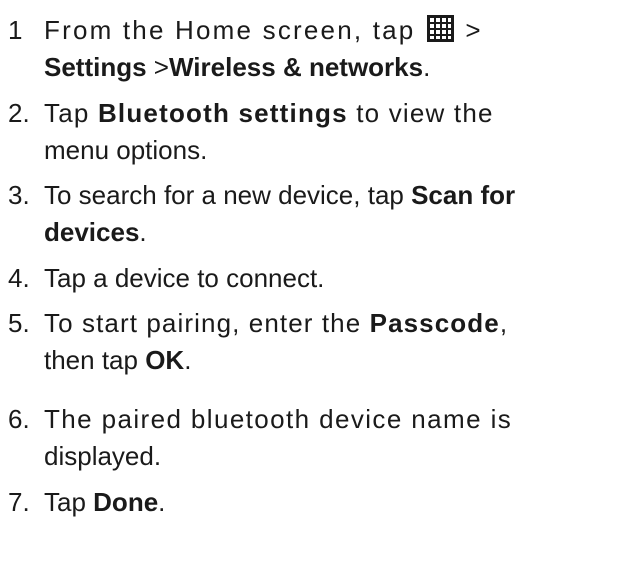  I want to click on step-text: menu options., so click(126, 150).